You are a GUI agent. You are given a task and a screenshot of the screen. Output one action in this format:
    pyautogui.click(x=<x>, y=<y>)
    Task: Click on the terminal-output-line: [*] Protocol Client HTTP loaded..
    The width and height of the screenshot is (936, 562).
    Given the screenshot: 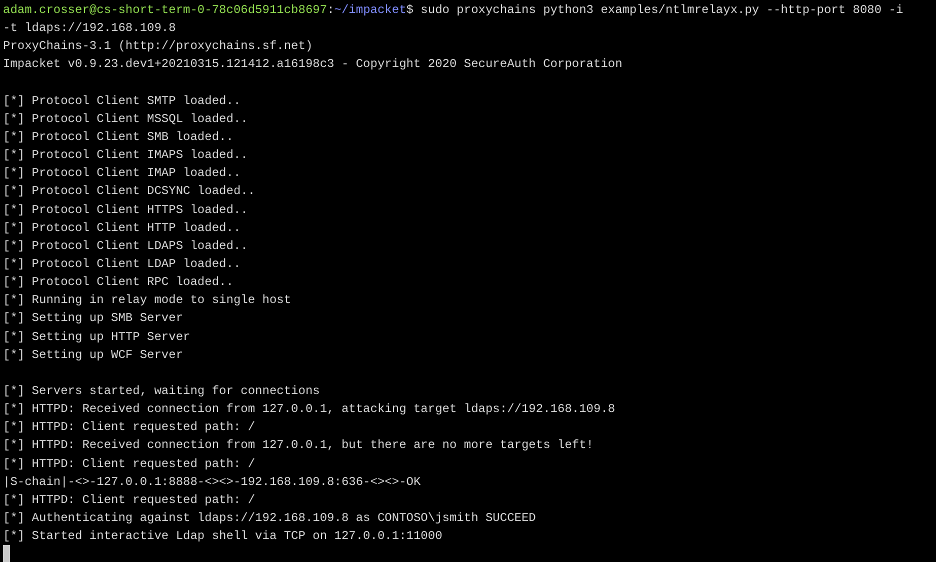 What is the action you would take?
    pyautogui.click(x=122, y=228)
    